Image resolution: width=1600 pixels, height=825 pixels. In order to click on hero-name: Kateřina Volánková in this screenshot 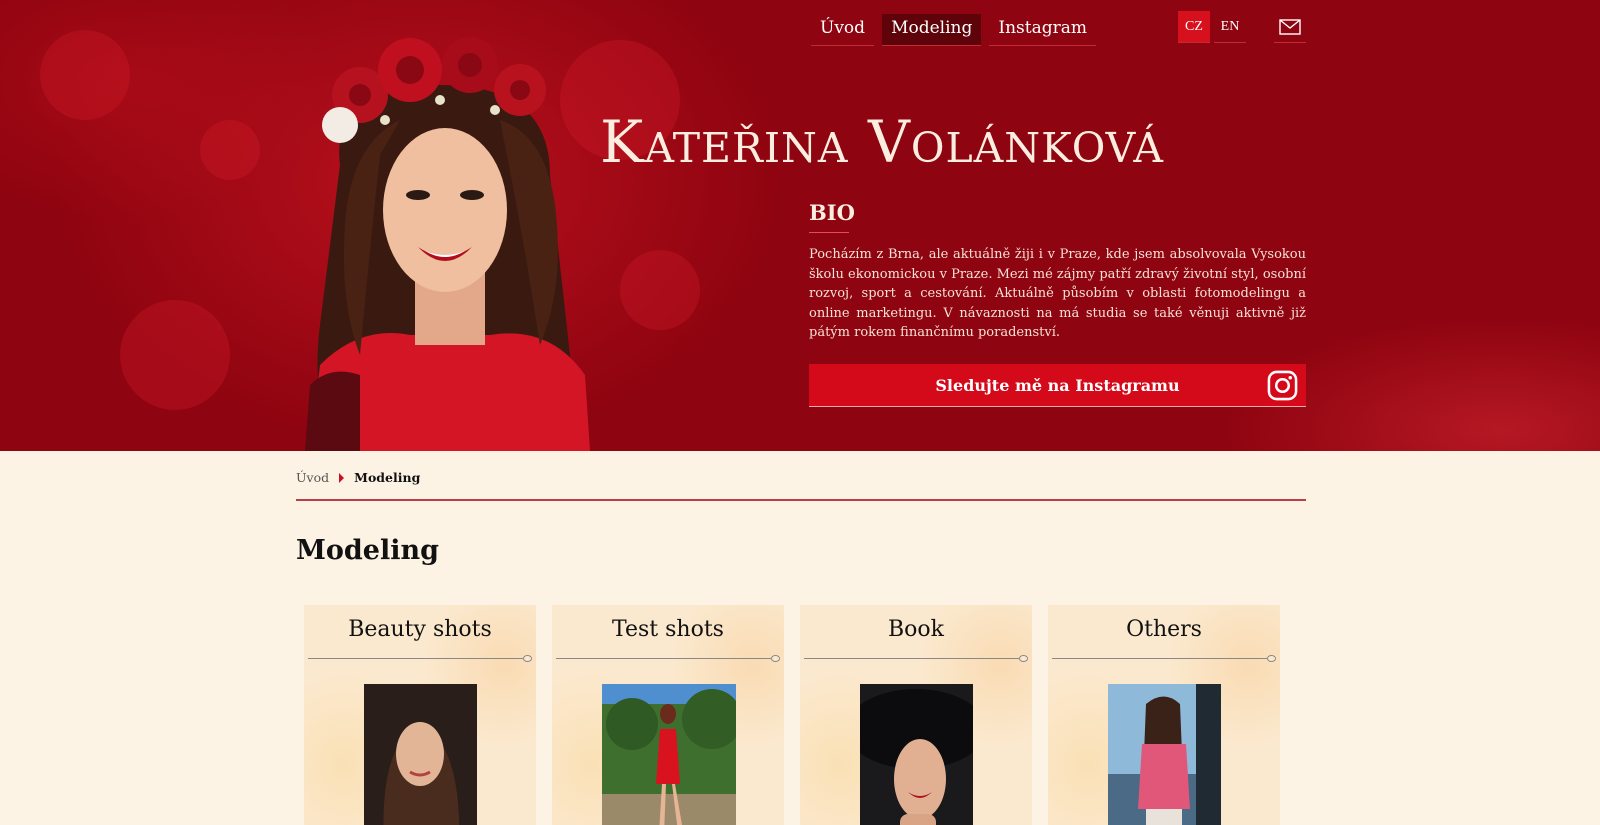, I will do `click(882, 142)`.